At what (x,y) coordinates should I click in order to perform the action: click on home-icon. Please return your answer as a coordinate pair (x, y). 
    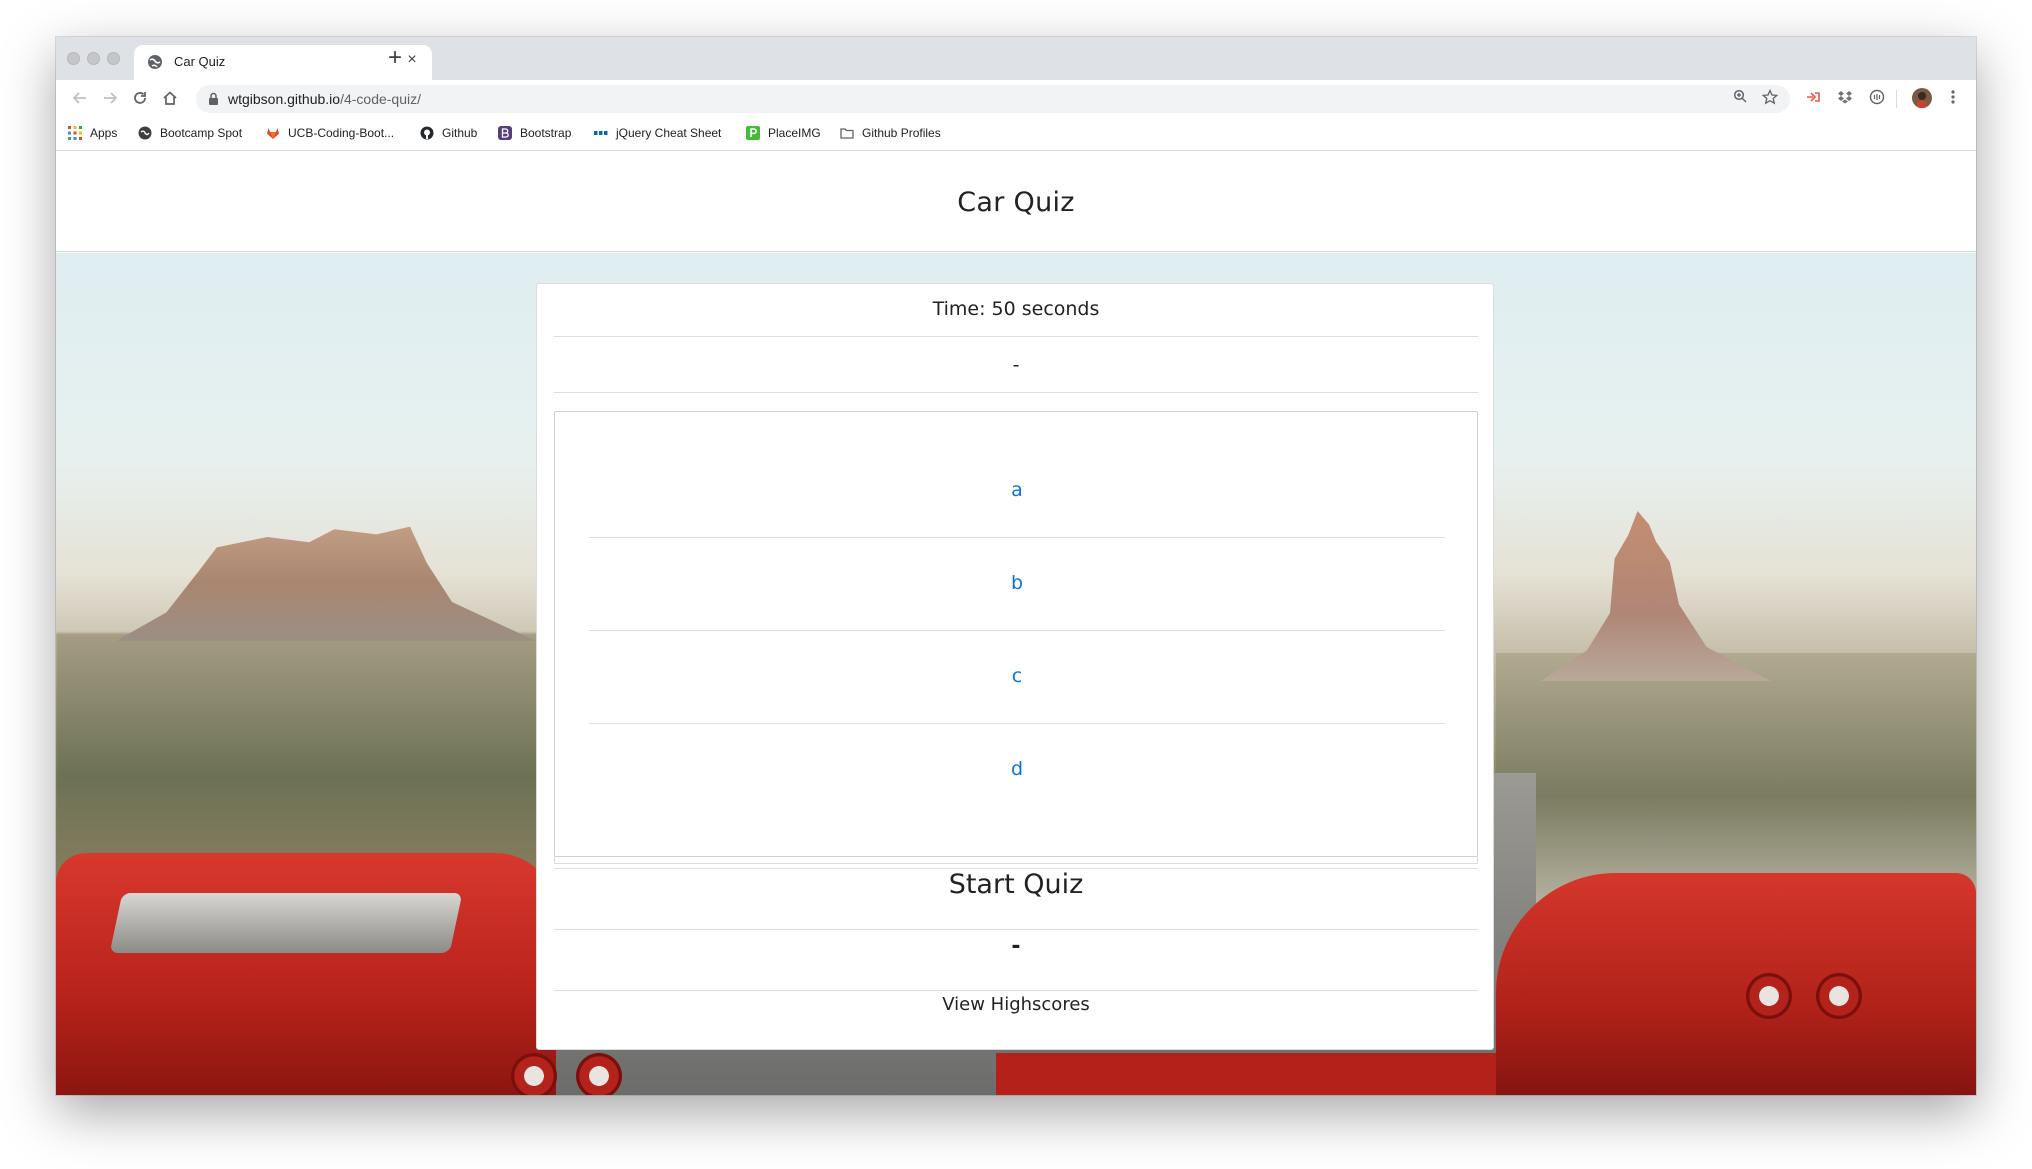
    Looking at the image, I should click on (170, 98).